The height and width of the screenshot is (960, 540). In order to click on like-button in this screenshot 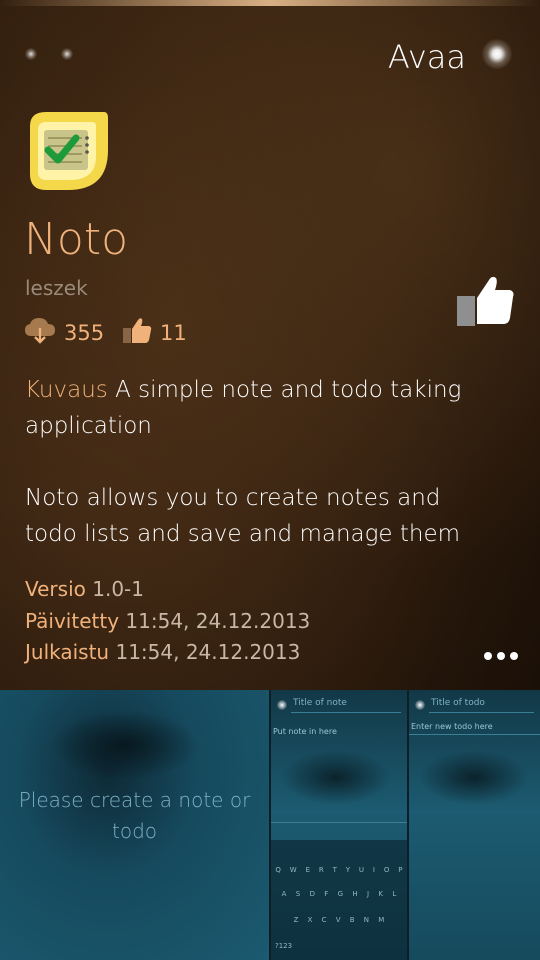, I will do `click(485, 302)`.